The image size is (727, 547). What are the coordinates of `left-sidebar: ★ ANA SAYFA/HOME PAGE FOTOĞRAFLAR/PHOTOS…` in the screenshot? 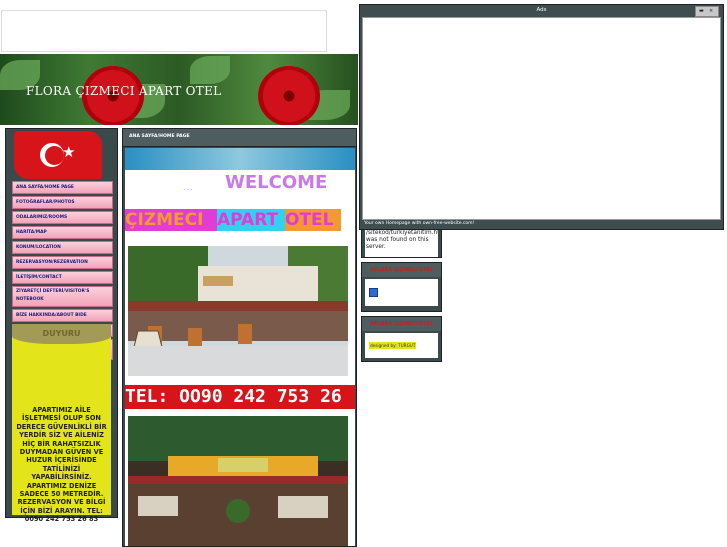 It's located at (61, 325).